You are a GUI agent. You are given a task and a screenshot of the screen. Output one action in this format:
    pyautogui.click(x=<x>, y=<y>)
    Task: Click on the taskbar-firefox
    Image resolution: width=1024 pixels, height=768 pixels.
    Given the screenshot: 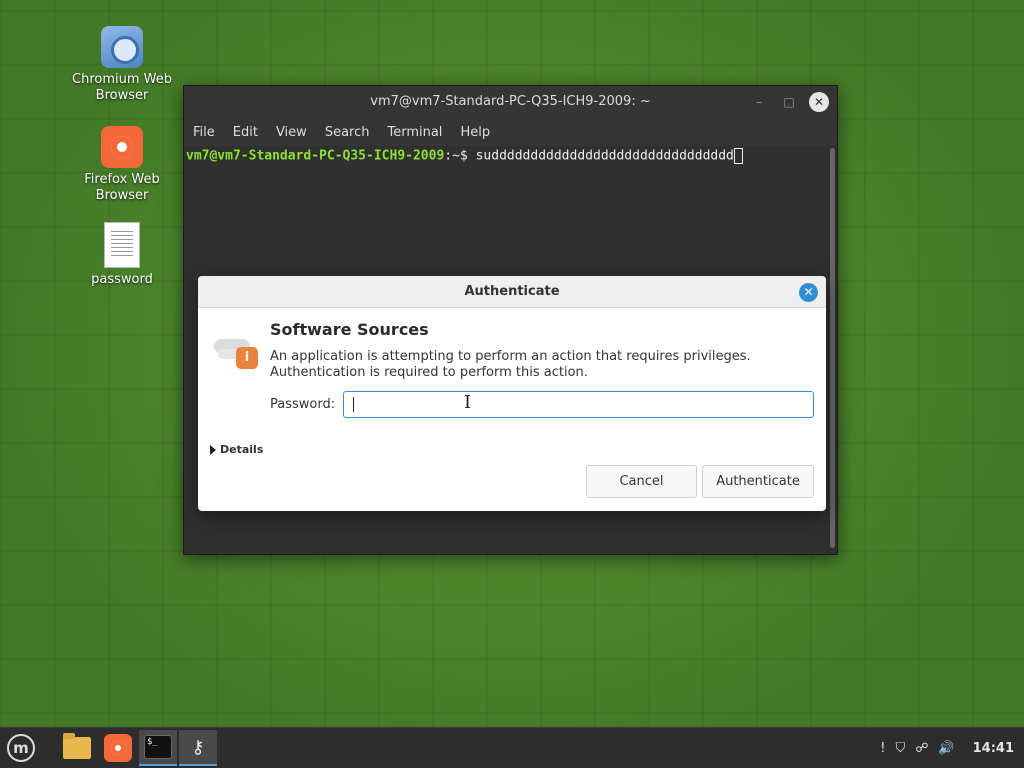 What is the action you would take?
    pyautogui.click(x=118, y=748)
    